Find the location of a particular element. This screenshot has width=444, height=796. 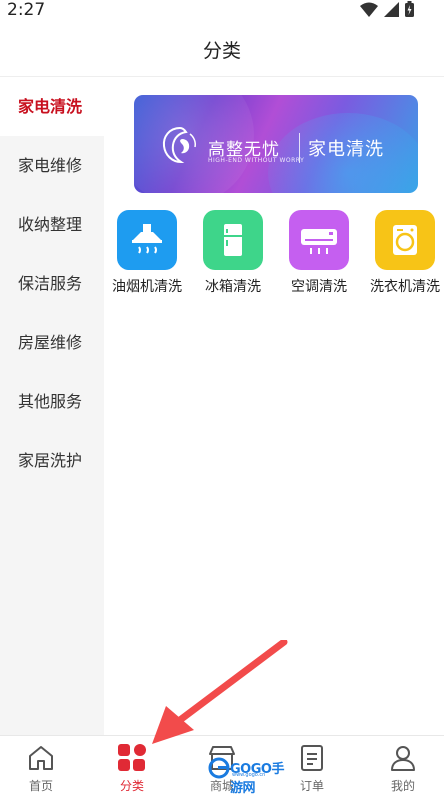

banner-service: 家电清洗 is located at coordinates (346, 149).